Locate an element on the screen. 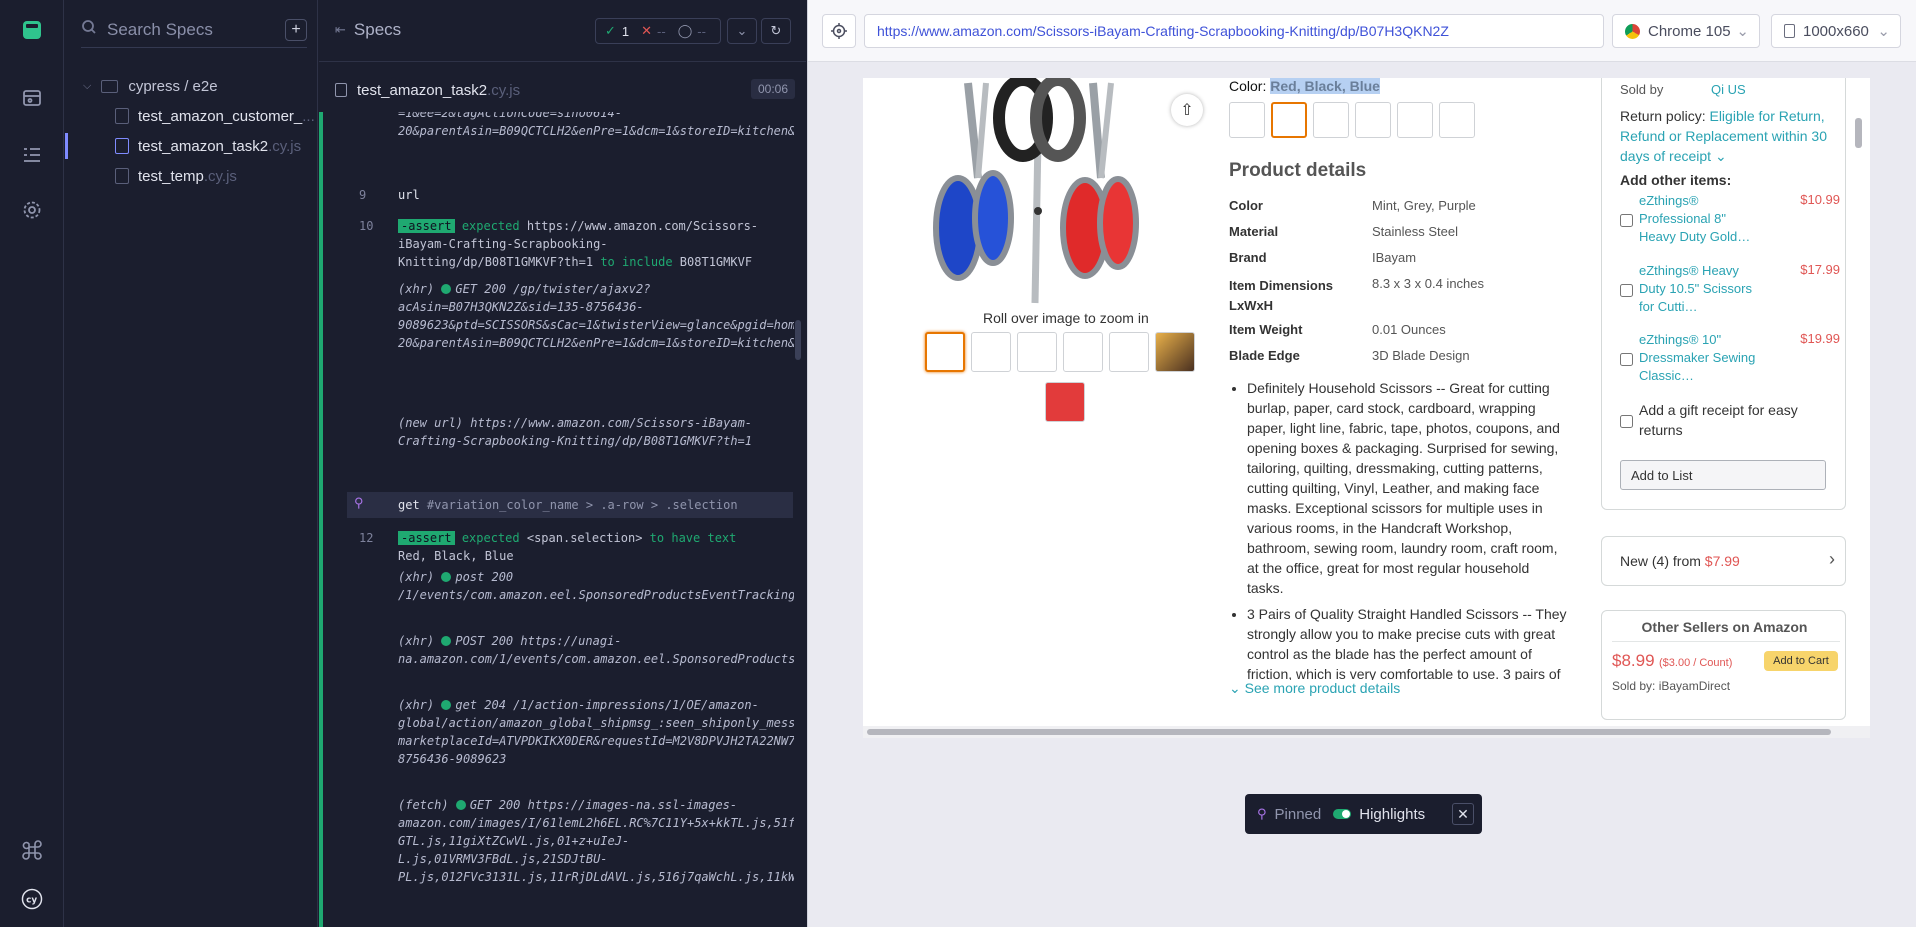 The image size is (1916, 927). search-icon is located at coordinates (91, 29).